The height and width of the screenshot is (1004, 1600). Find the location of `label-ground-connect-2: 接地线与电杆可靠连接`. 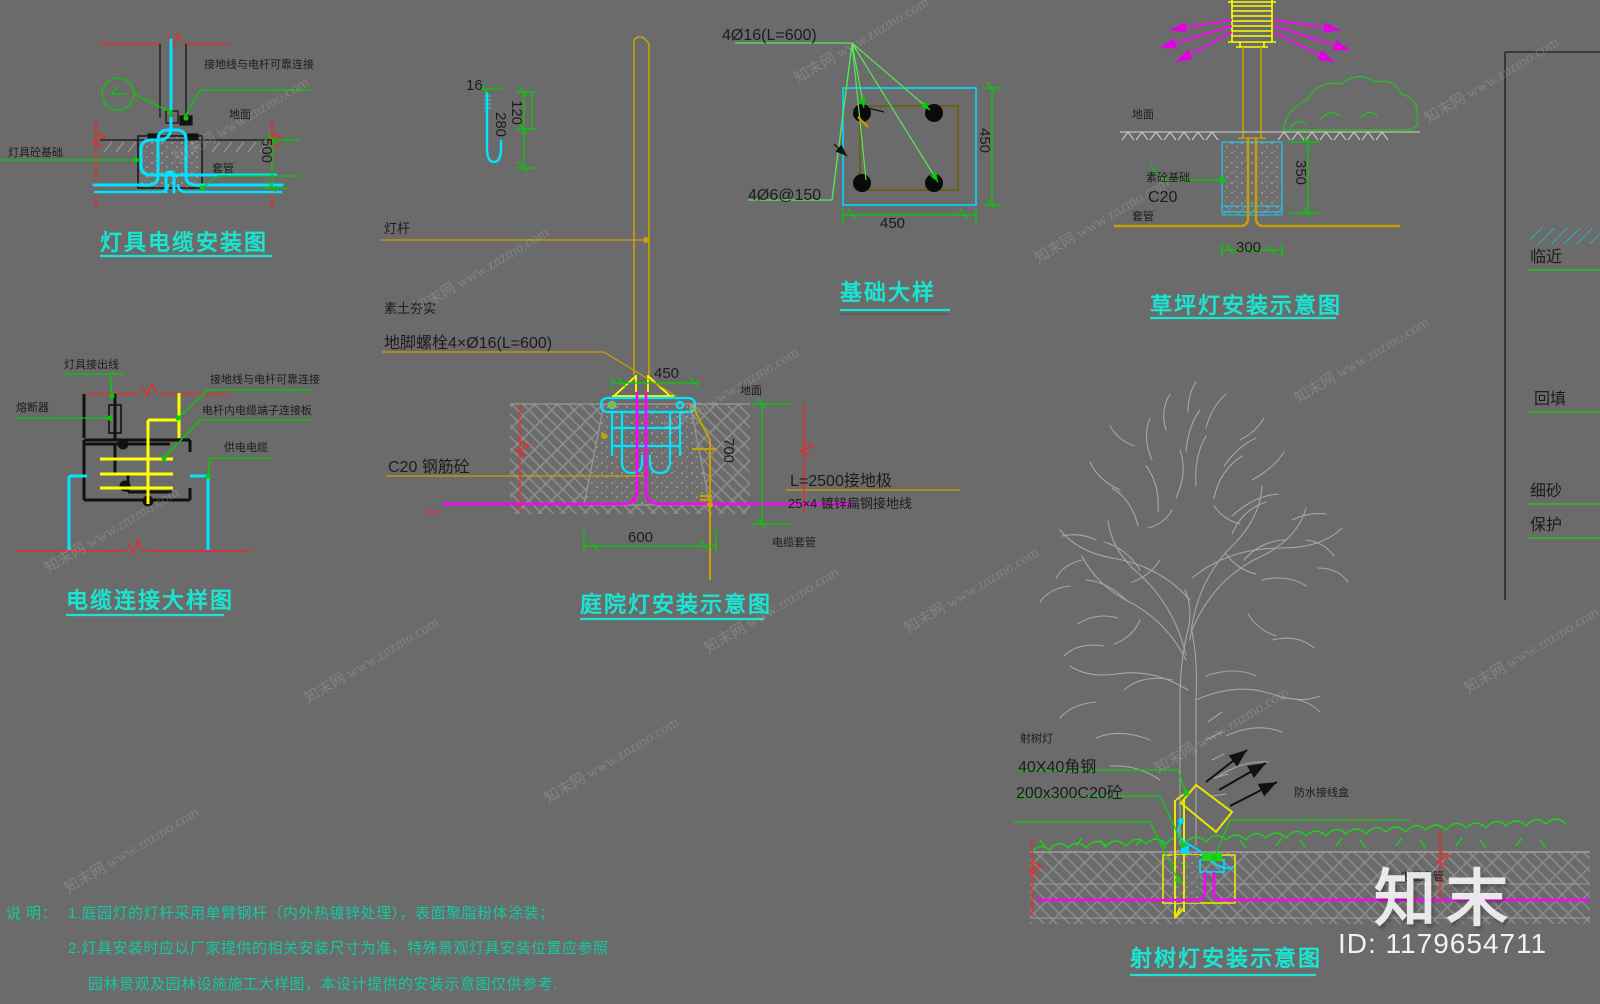

label-ground-connect-2: 接地线与电杆可靠连接 is located at coordinates (265, 380).